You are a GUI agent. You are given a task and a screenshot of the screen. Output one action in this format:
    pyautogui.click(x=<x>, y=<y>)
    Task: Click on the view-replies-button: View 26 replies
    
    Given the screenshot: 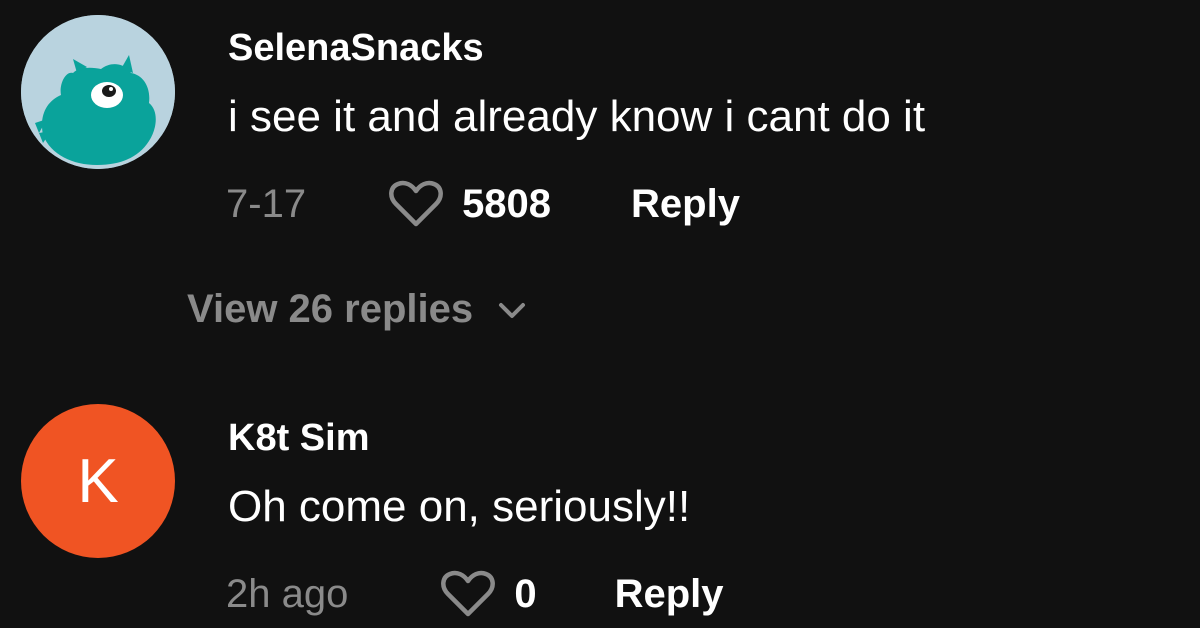 What is the action you would take?
    pyautogui.click(x=358, y=309)
    